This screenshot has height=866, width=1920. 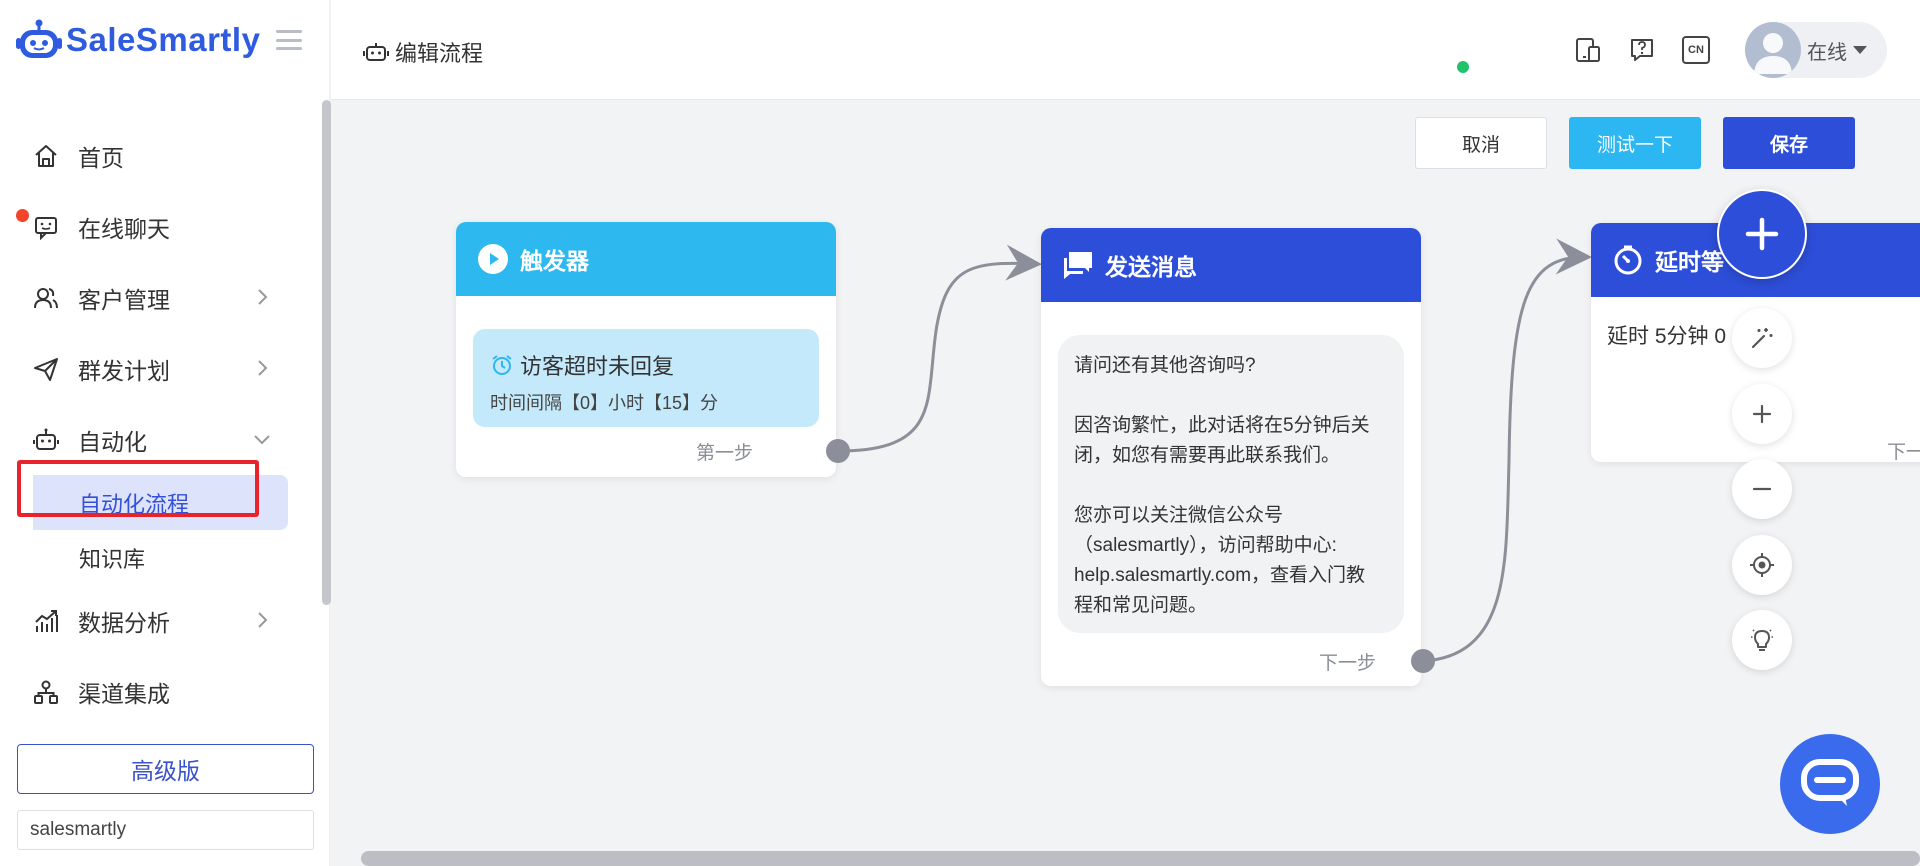 What do you see at coordinates (46, 369) in the screenshot?
I see `send-icon` at bounding box center [46, 369].